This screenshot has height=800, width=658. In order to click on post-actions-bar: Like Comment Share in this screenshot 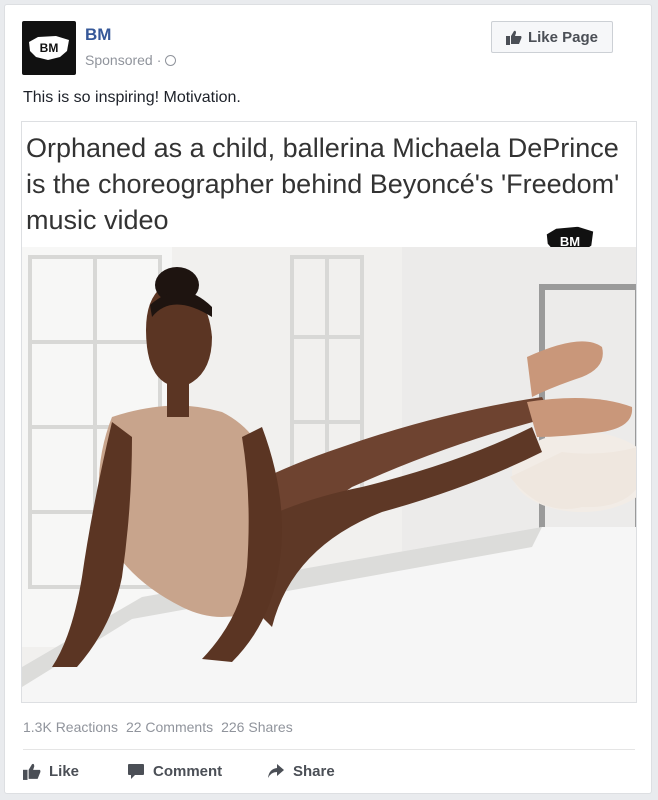, I will do `click(179, 771)`.